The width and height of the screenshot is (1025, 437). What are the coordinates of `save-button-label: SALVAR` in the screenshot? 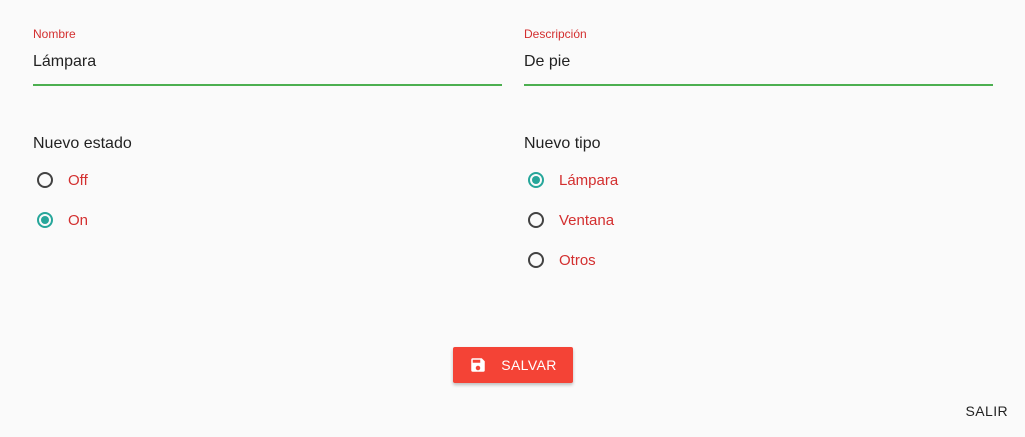 It's located at (529, 365).